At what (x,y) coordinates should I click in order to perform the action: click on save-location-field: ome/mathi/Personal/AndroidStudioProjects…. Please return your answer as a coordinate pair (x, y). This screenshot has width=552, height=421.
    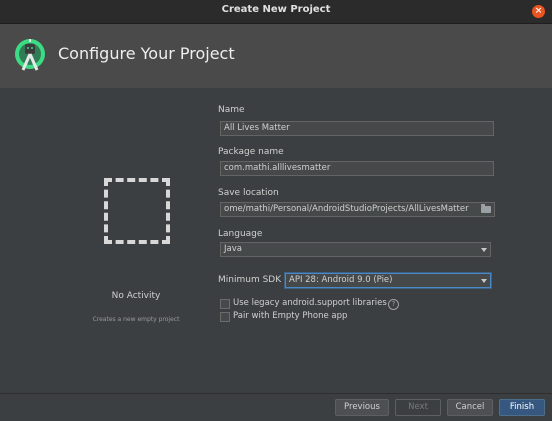
    Looking at the image, I should click on (357, 209).